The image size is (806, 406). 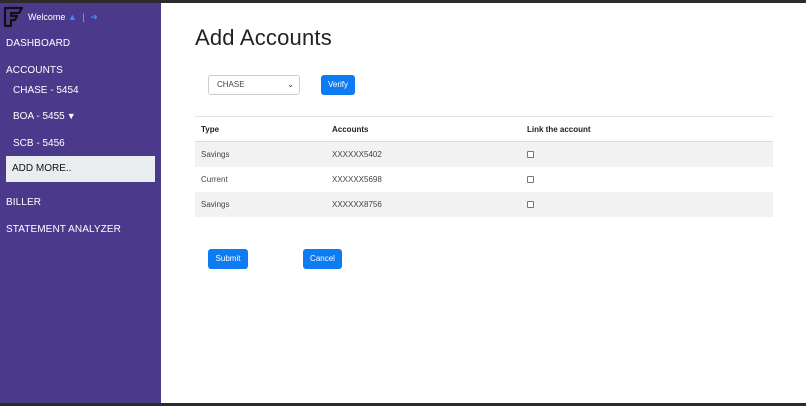 I want to click on account-number: XXXXXX5402, so click(x=357, y=154).